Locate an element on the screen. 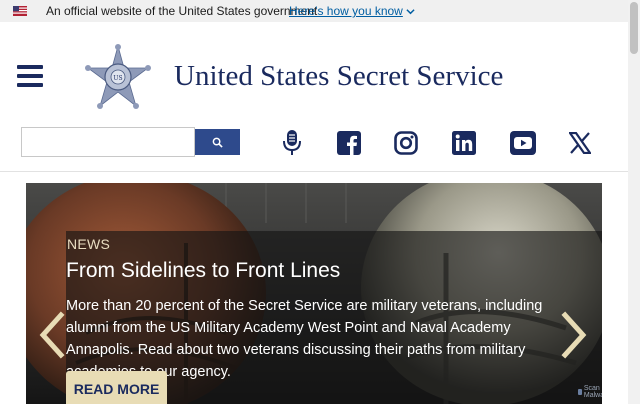  chevron-down-icon is located at coordinates (410, 11).